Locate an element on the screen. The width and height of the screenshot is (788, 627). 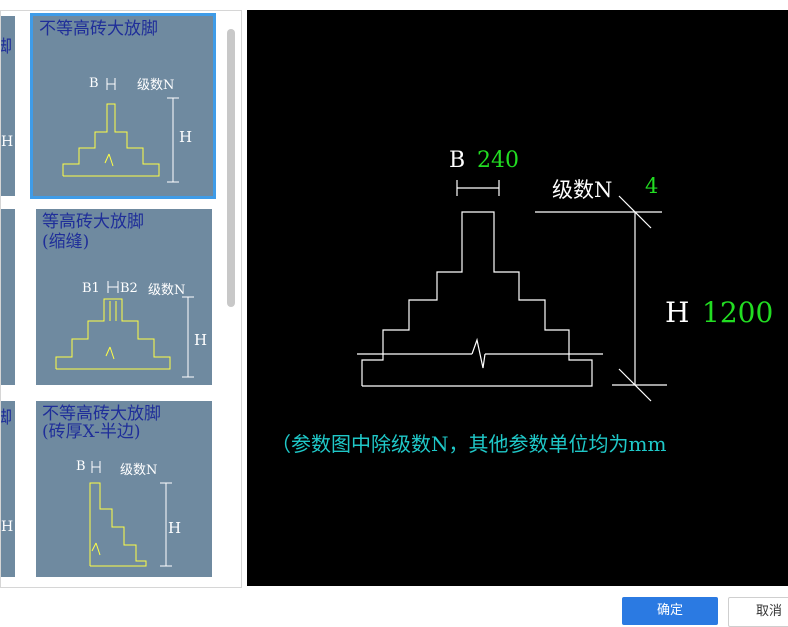
footing-thumbnail-drawing is located at coordinates (120, 130).